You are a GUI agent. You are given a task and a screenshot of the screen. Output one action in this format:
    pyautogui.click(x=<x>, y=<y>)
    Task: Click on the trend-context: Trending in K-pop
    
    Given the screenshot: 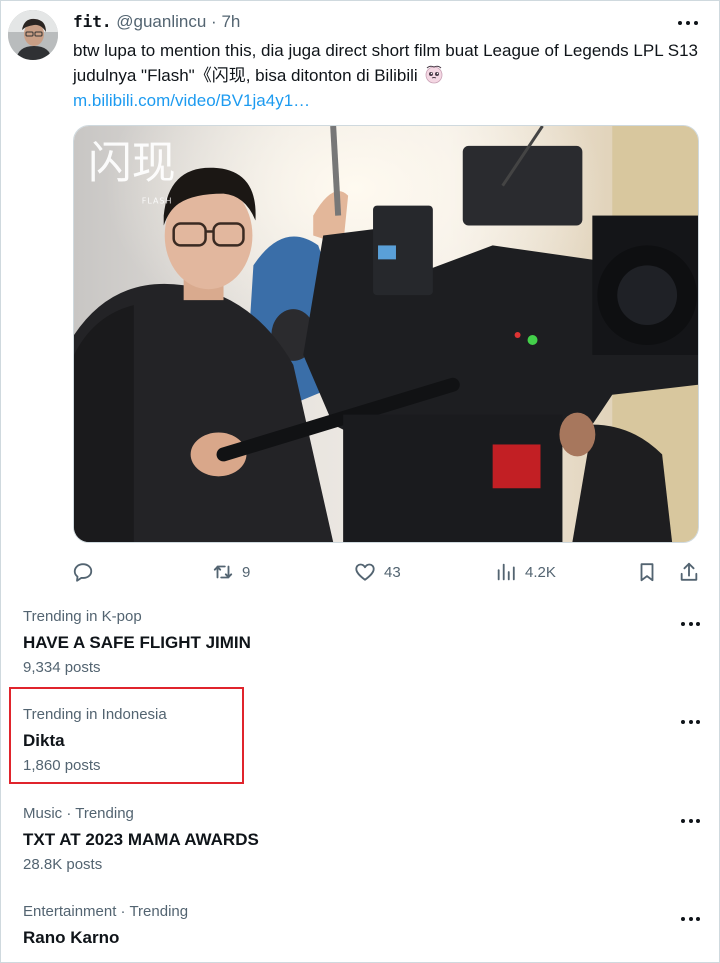 What is the action you would take?
    pyautogui.click(x=82, y=616)
    